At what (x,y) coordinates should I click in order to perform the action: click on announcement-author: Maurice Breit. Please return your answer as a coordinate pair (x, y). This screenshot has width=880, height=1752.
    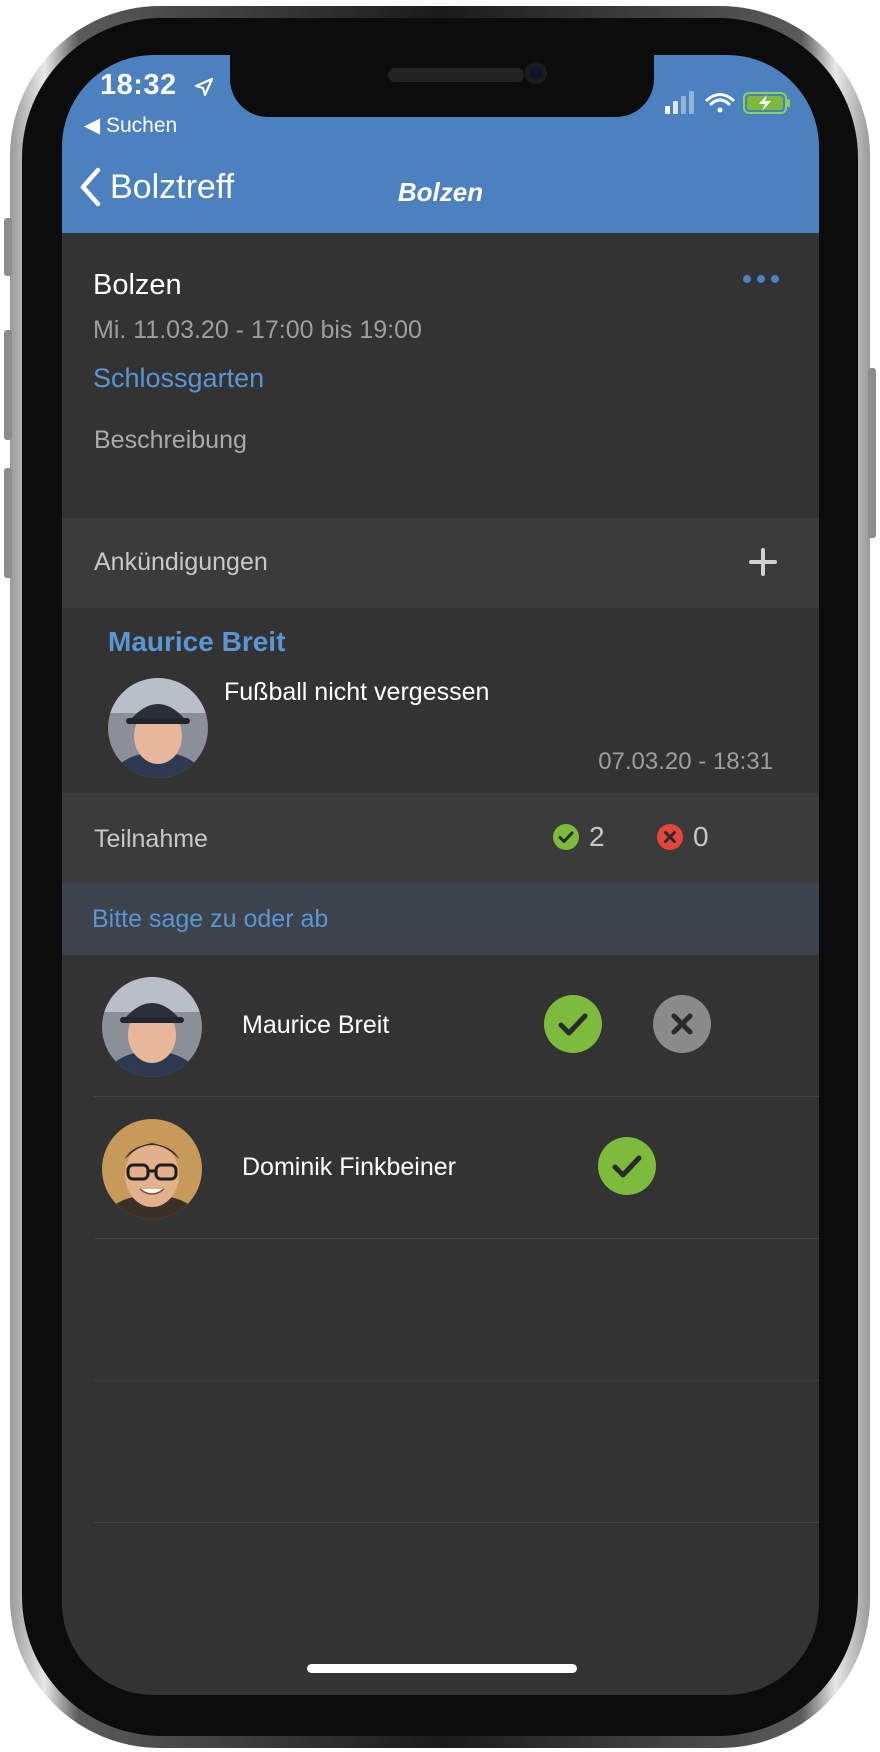
    Looking at the image, I should click on (197, 641).